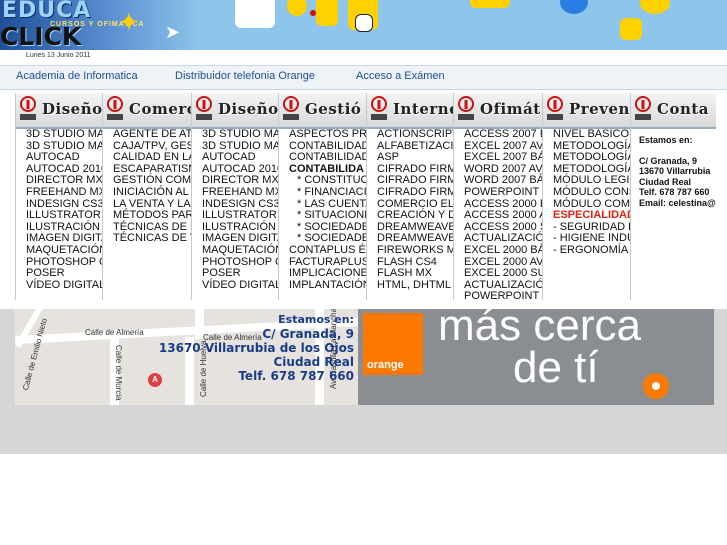 The height and width of the screenshot is (545, 727). What do you see at coordinates (129, 23) in the screenshot?
I see `star-icon: ✦` at bounding box center [129, 23].